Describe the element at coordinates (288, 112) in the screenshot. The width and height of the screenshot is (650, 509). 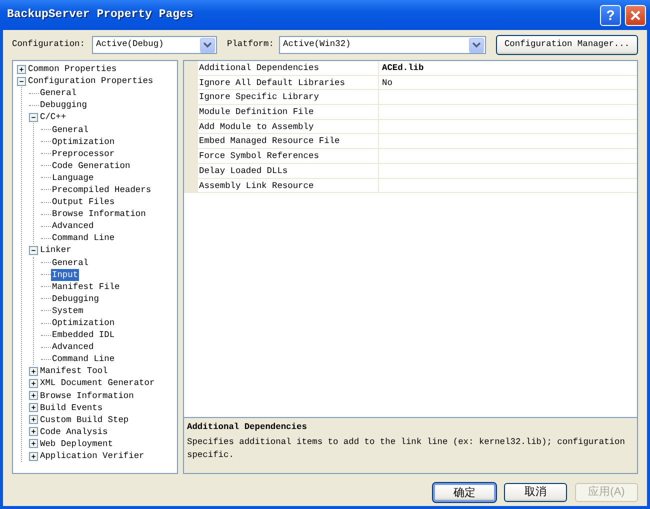
I see `property-name: Module Definition File` at that location.